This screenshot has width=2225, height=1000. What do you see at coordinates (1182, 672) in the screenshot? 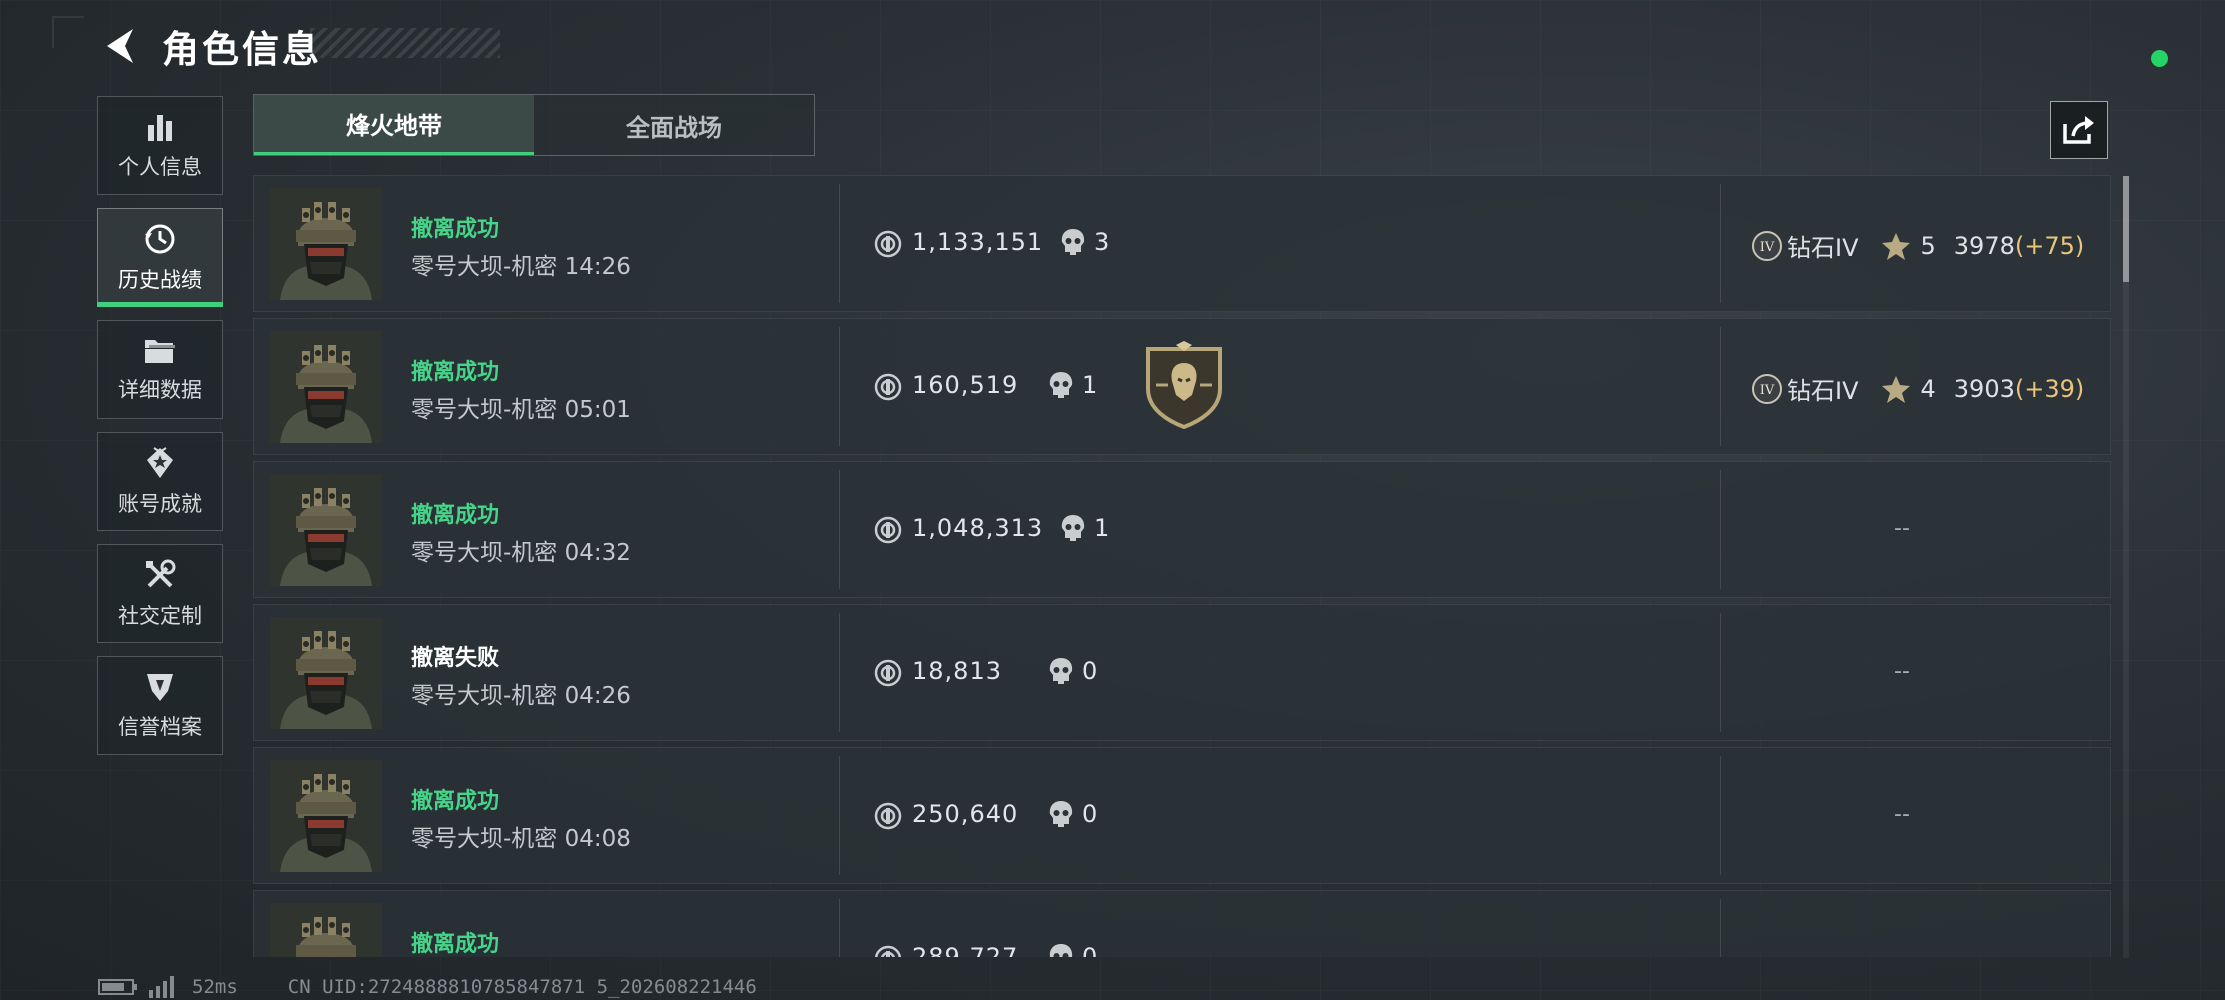
I see `match-row: 撤离失败 零号大坝-机密 04:26 18,813 0 --` at bounding box center [1182, 672].